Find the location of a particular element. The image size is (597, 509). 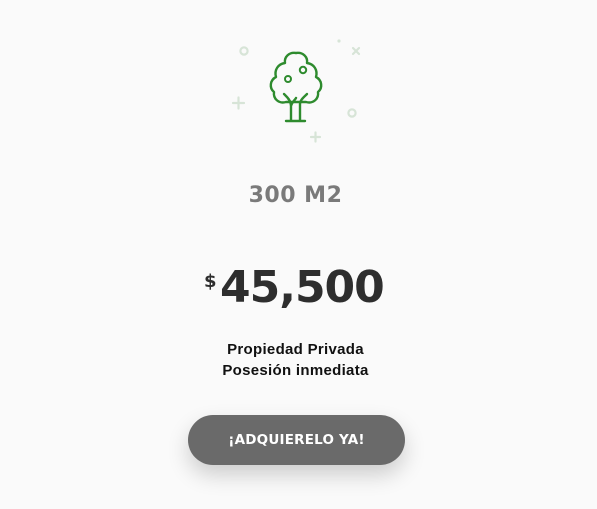

plan-size-label: 300 M2 is located at coordinates (295, 195).